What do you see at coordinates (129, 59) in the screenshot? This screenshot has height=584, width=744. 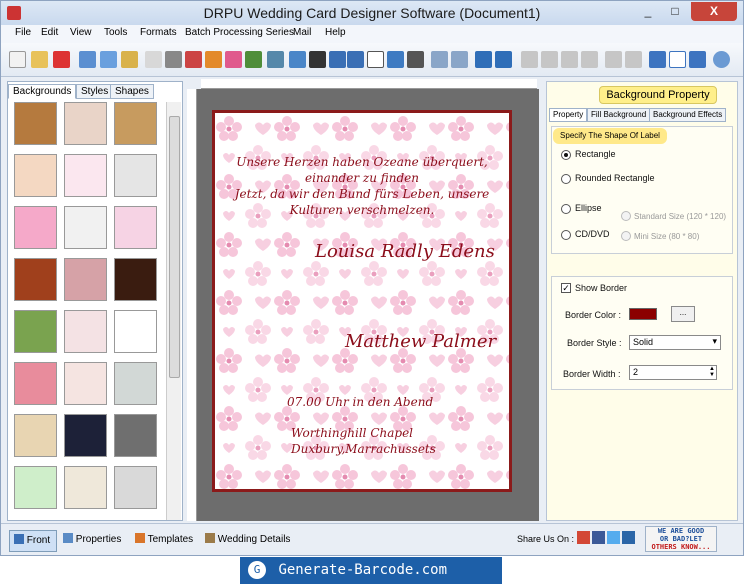 I see `export-icon` at bounding box center [129, 59].